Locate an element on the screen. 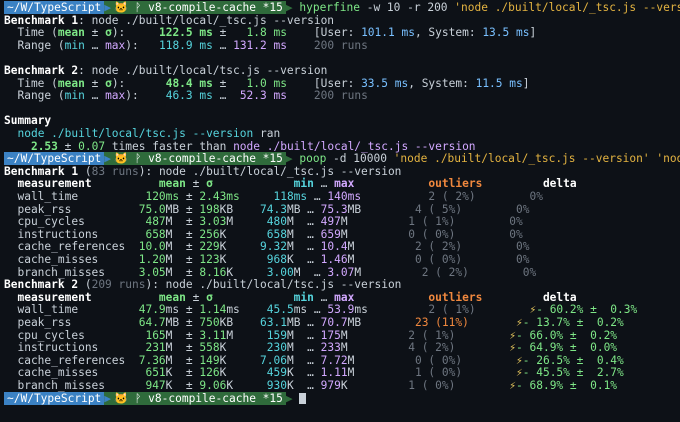  text-segment: K ± is located at coordinates (182, 373).